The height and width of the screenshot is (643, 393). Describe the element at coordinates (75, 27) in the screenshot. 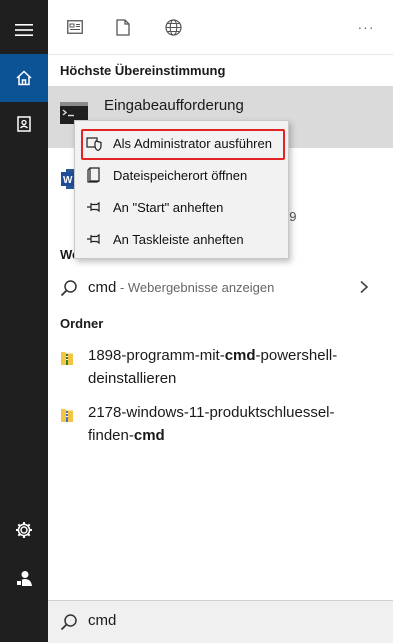

I see `apps-icon` at that location.